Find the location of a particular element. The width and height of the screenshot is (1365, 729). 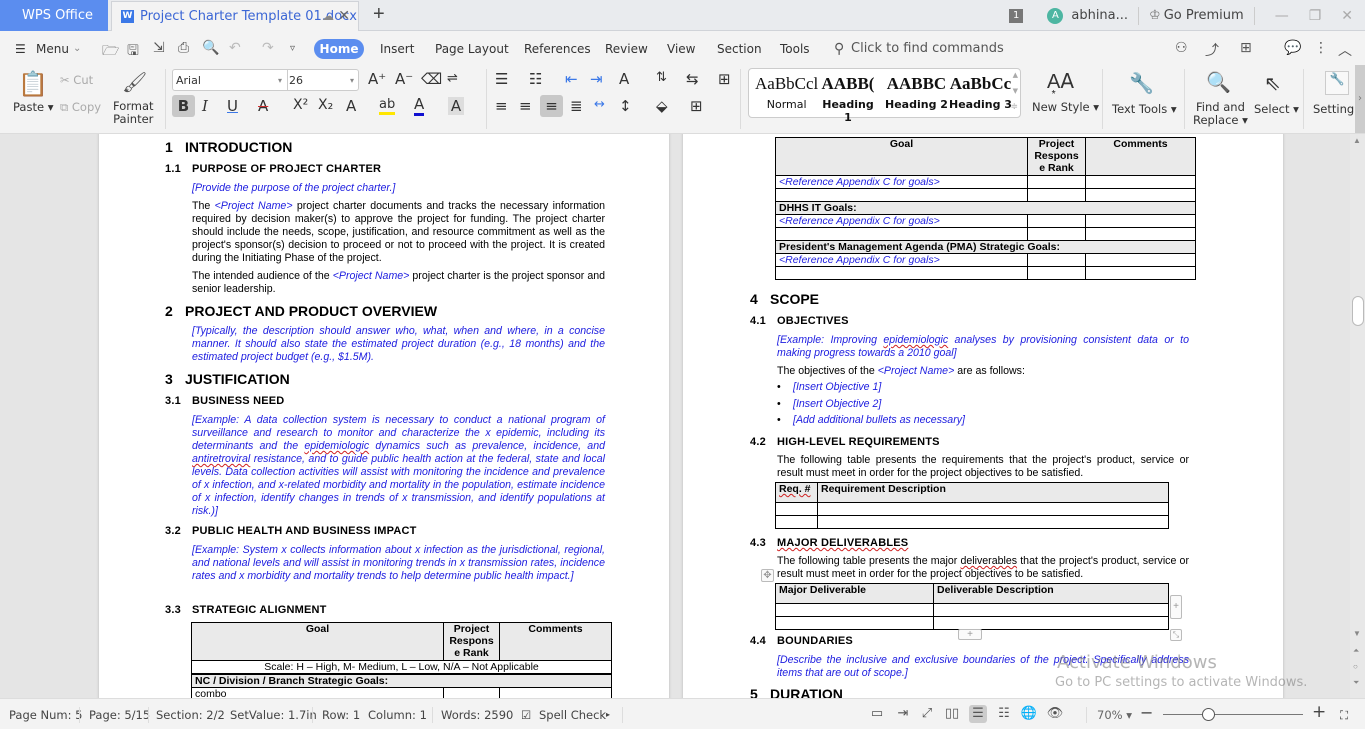

close-tab-icon: ✕ is located at coordinates (344, 16).